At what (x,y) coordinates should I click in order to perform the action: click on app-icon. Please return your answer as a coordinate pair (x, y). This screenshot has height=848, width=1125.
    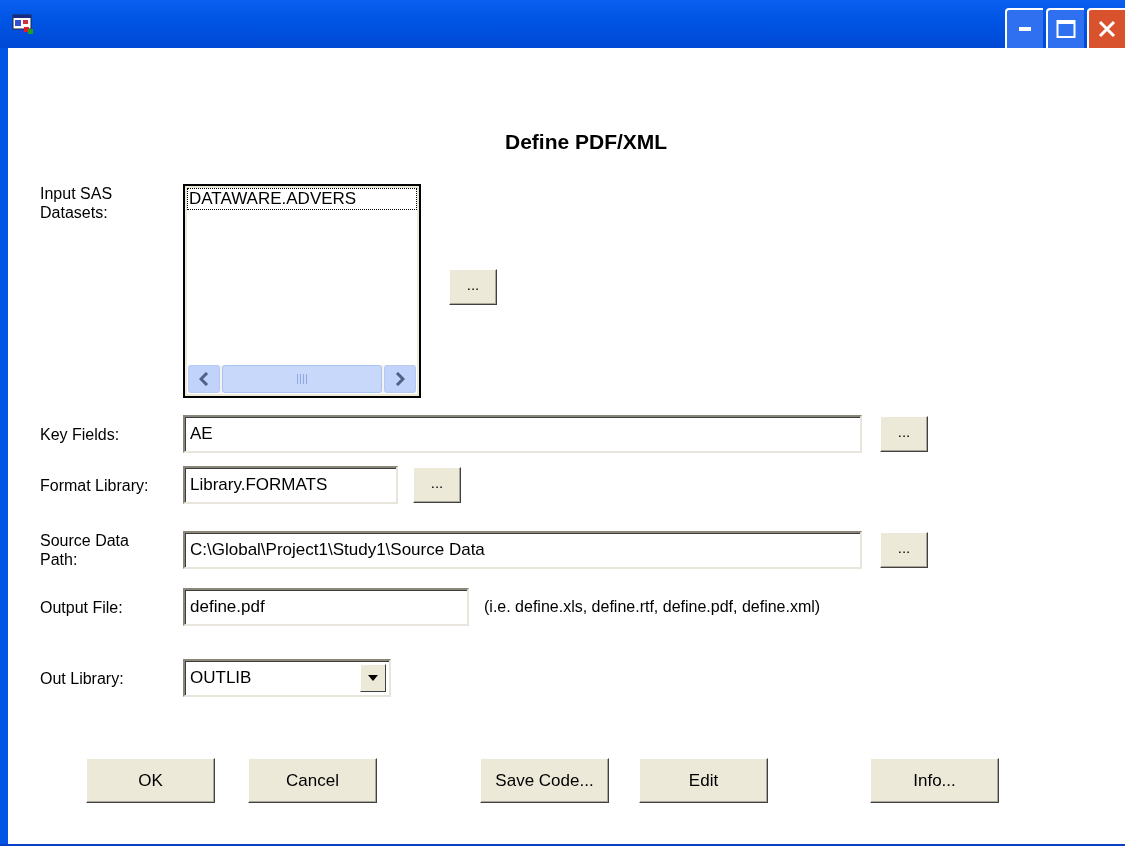
    Looking at the image, I should click on (23, 24).